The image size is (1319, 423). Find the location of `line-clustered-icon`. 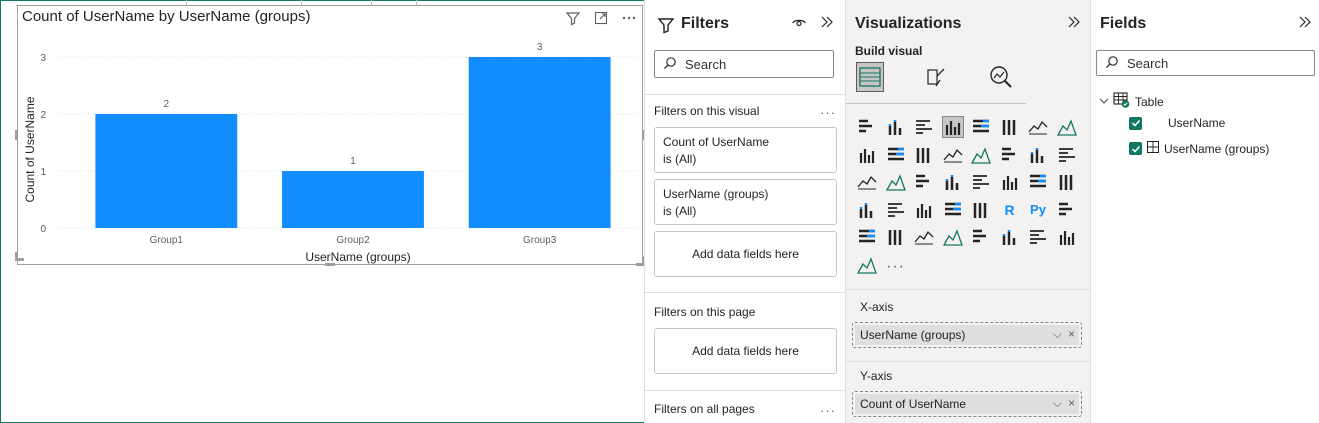

line-clustered-icon is located at coordinates (924, 155).